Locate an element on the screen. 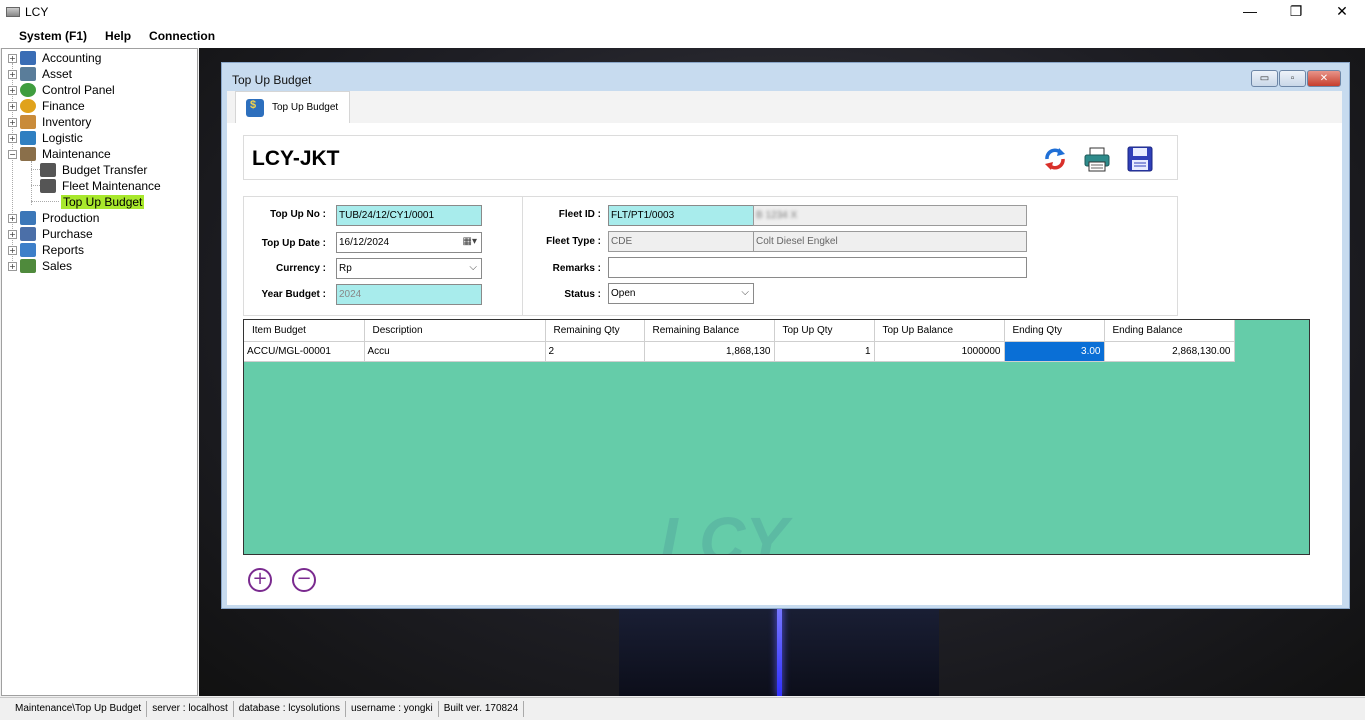 The image size is (1365, 720). calendar-dropdown-icon: ▦▾ is located at coordinates (470, 241).